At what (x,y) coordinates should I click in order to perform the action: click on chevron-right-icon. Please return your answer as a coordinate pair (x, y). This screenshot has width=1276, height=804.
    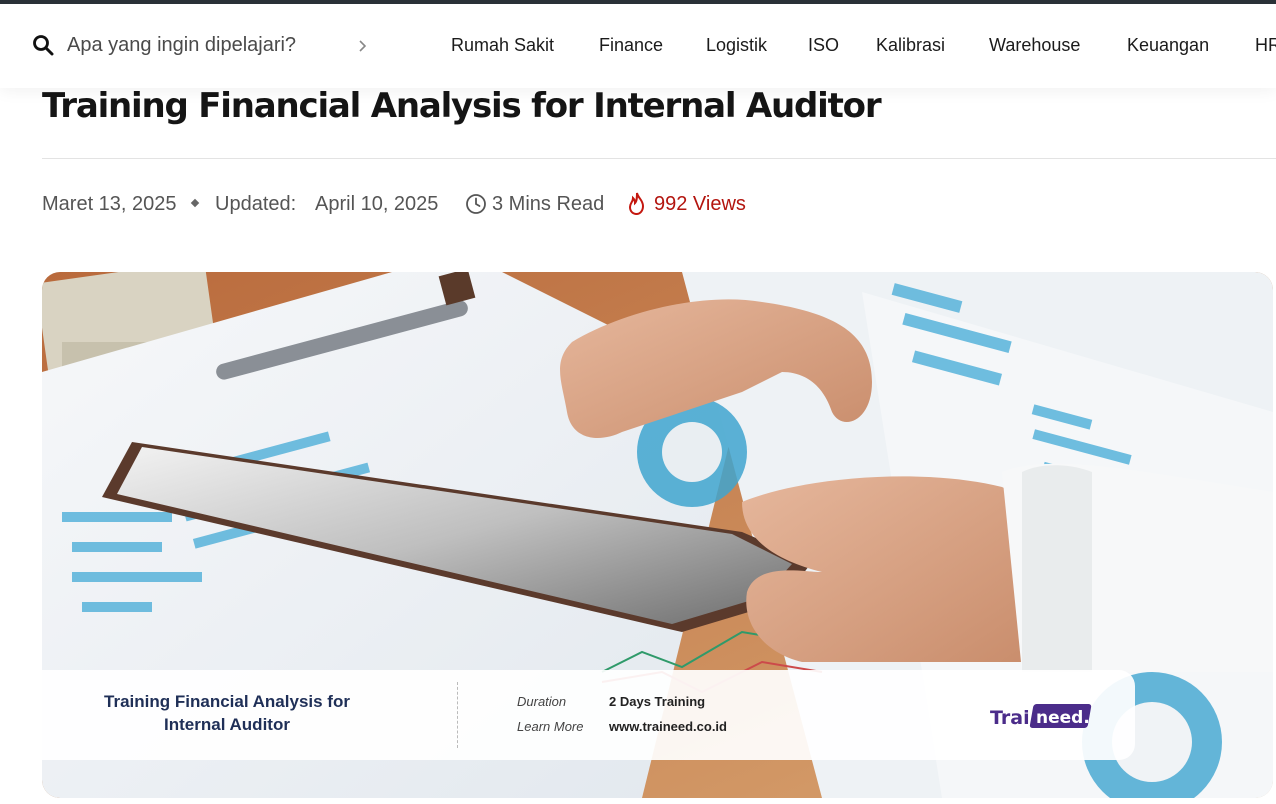
    Looking at the image, I should click on (363, 46).